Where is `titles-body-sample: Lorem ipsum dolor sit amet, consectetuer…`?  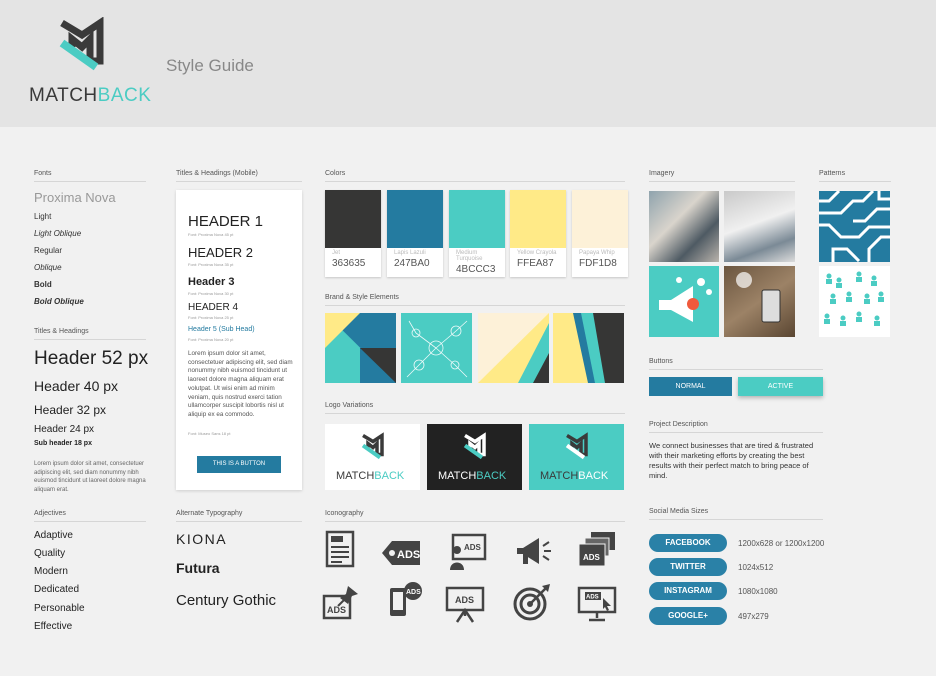 titles-body-sample: Lorem ipsum dolor sit amet, consectetuer… is located at coordinates (90, 477).